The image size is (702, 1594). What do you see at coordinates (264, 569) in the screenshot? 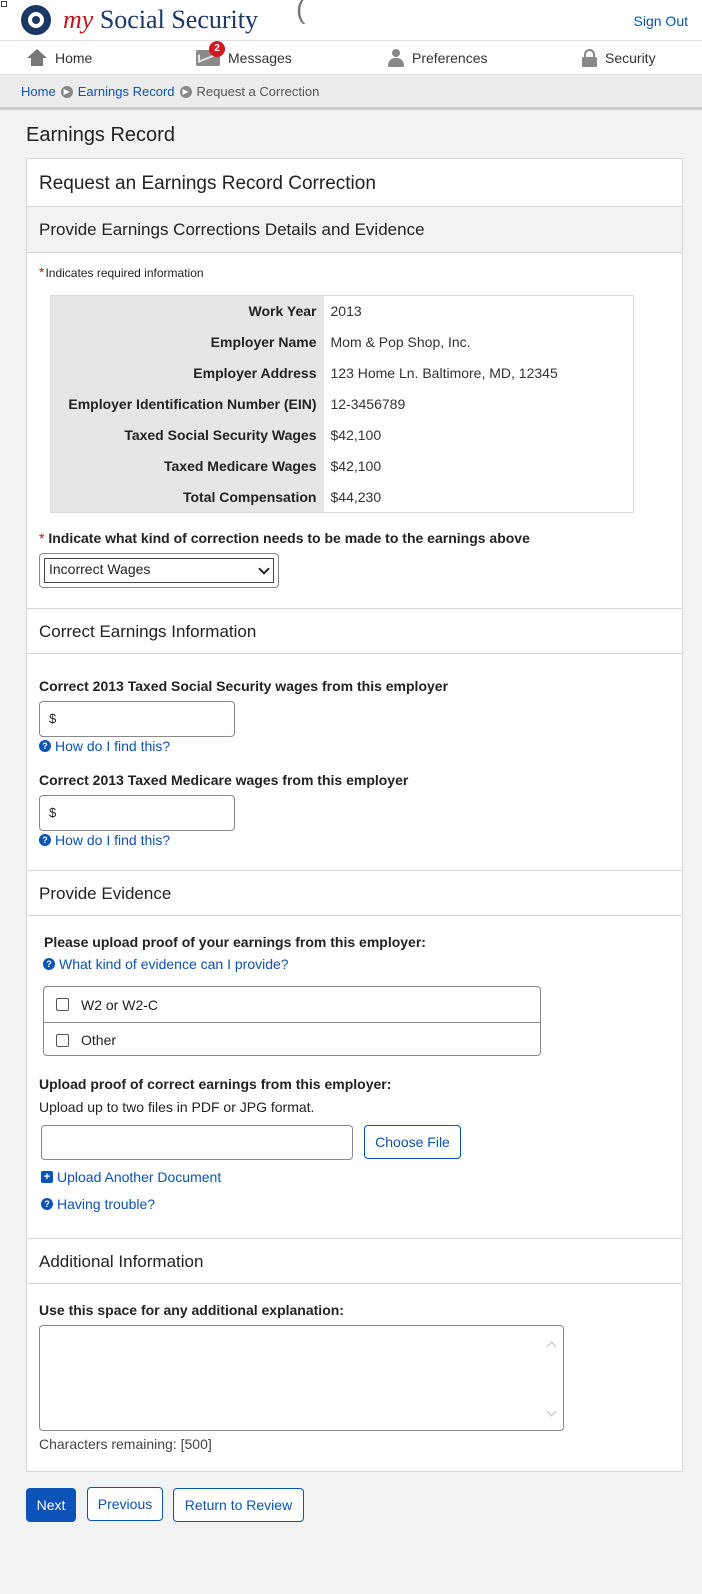
I see `chevron-down-icon` at bounding box center [264, 569].